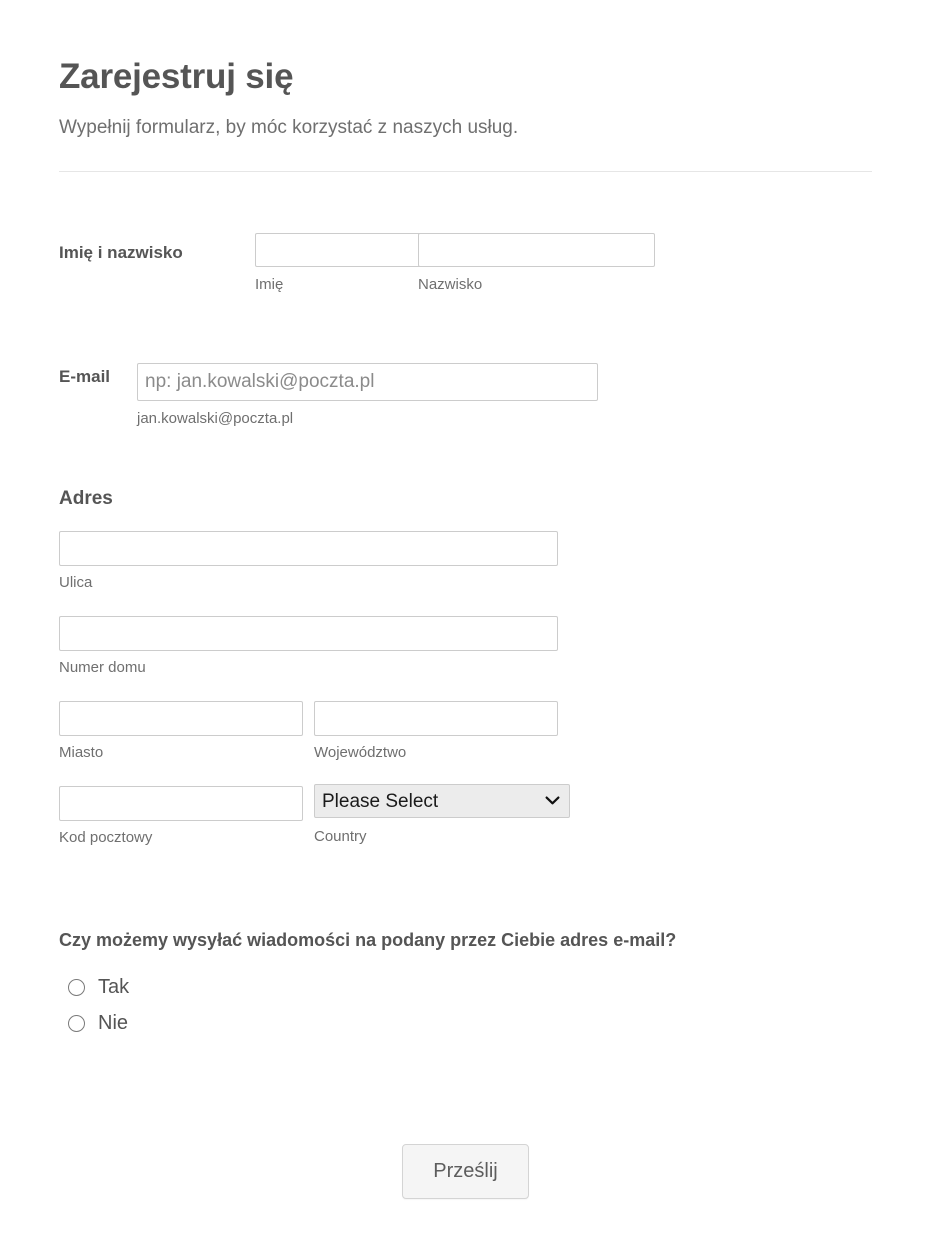  Describe the element at coordinates (360, 752) in the screenshot. I see `state-sublabel: Województwo` at that location.